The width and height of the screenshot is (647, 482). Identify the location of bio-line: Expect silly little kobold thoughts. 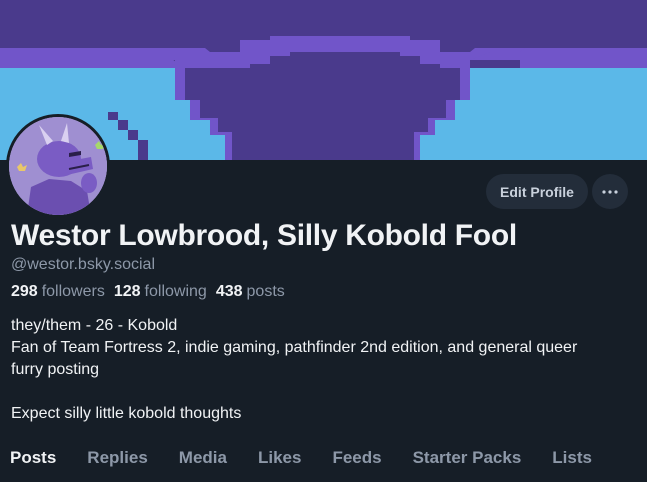
(126, 413).